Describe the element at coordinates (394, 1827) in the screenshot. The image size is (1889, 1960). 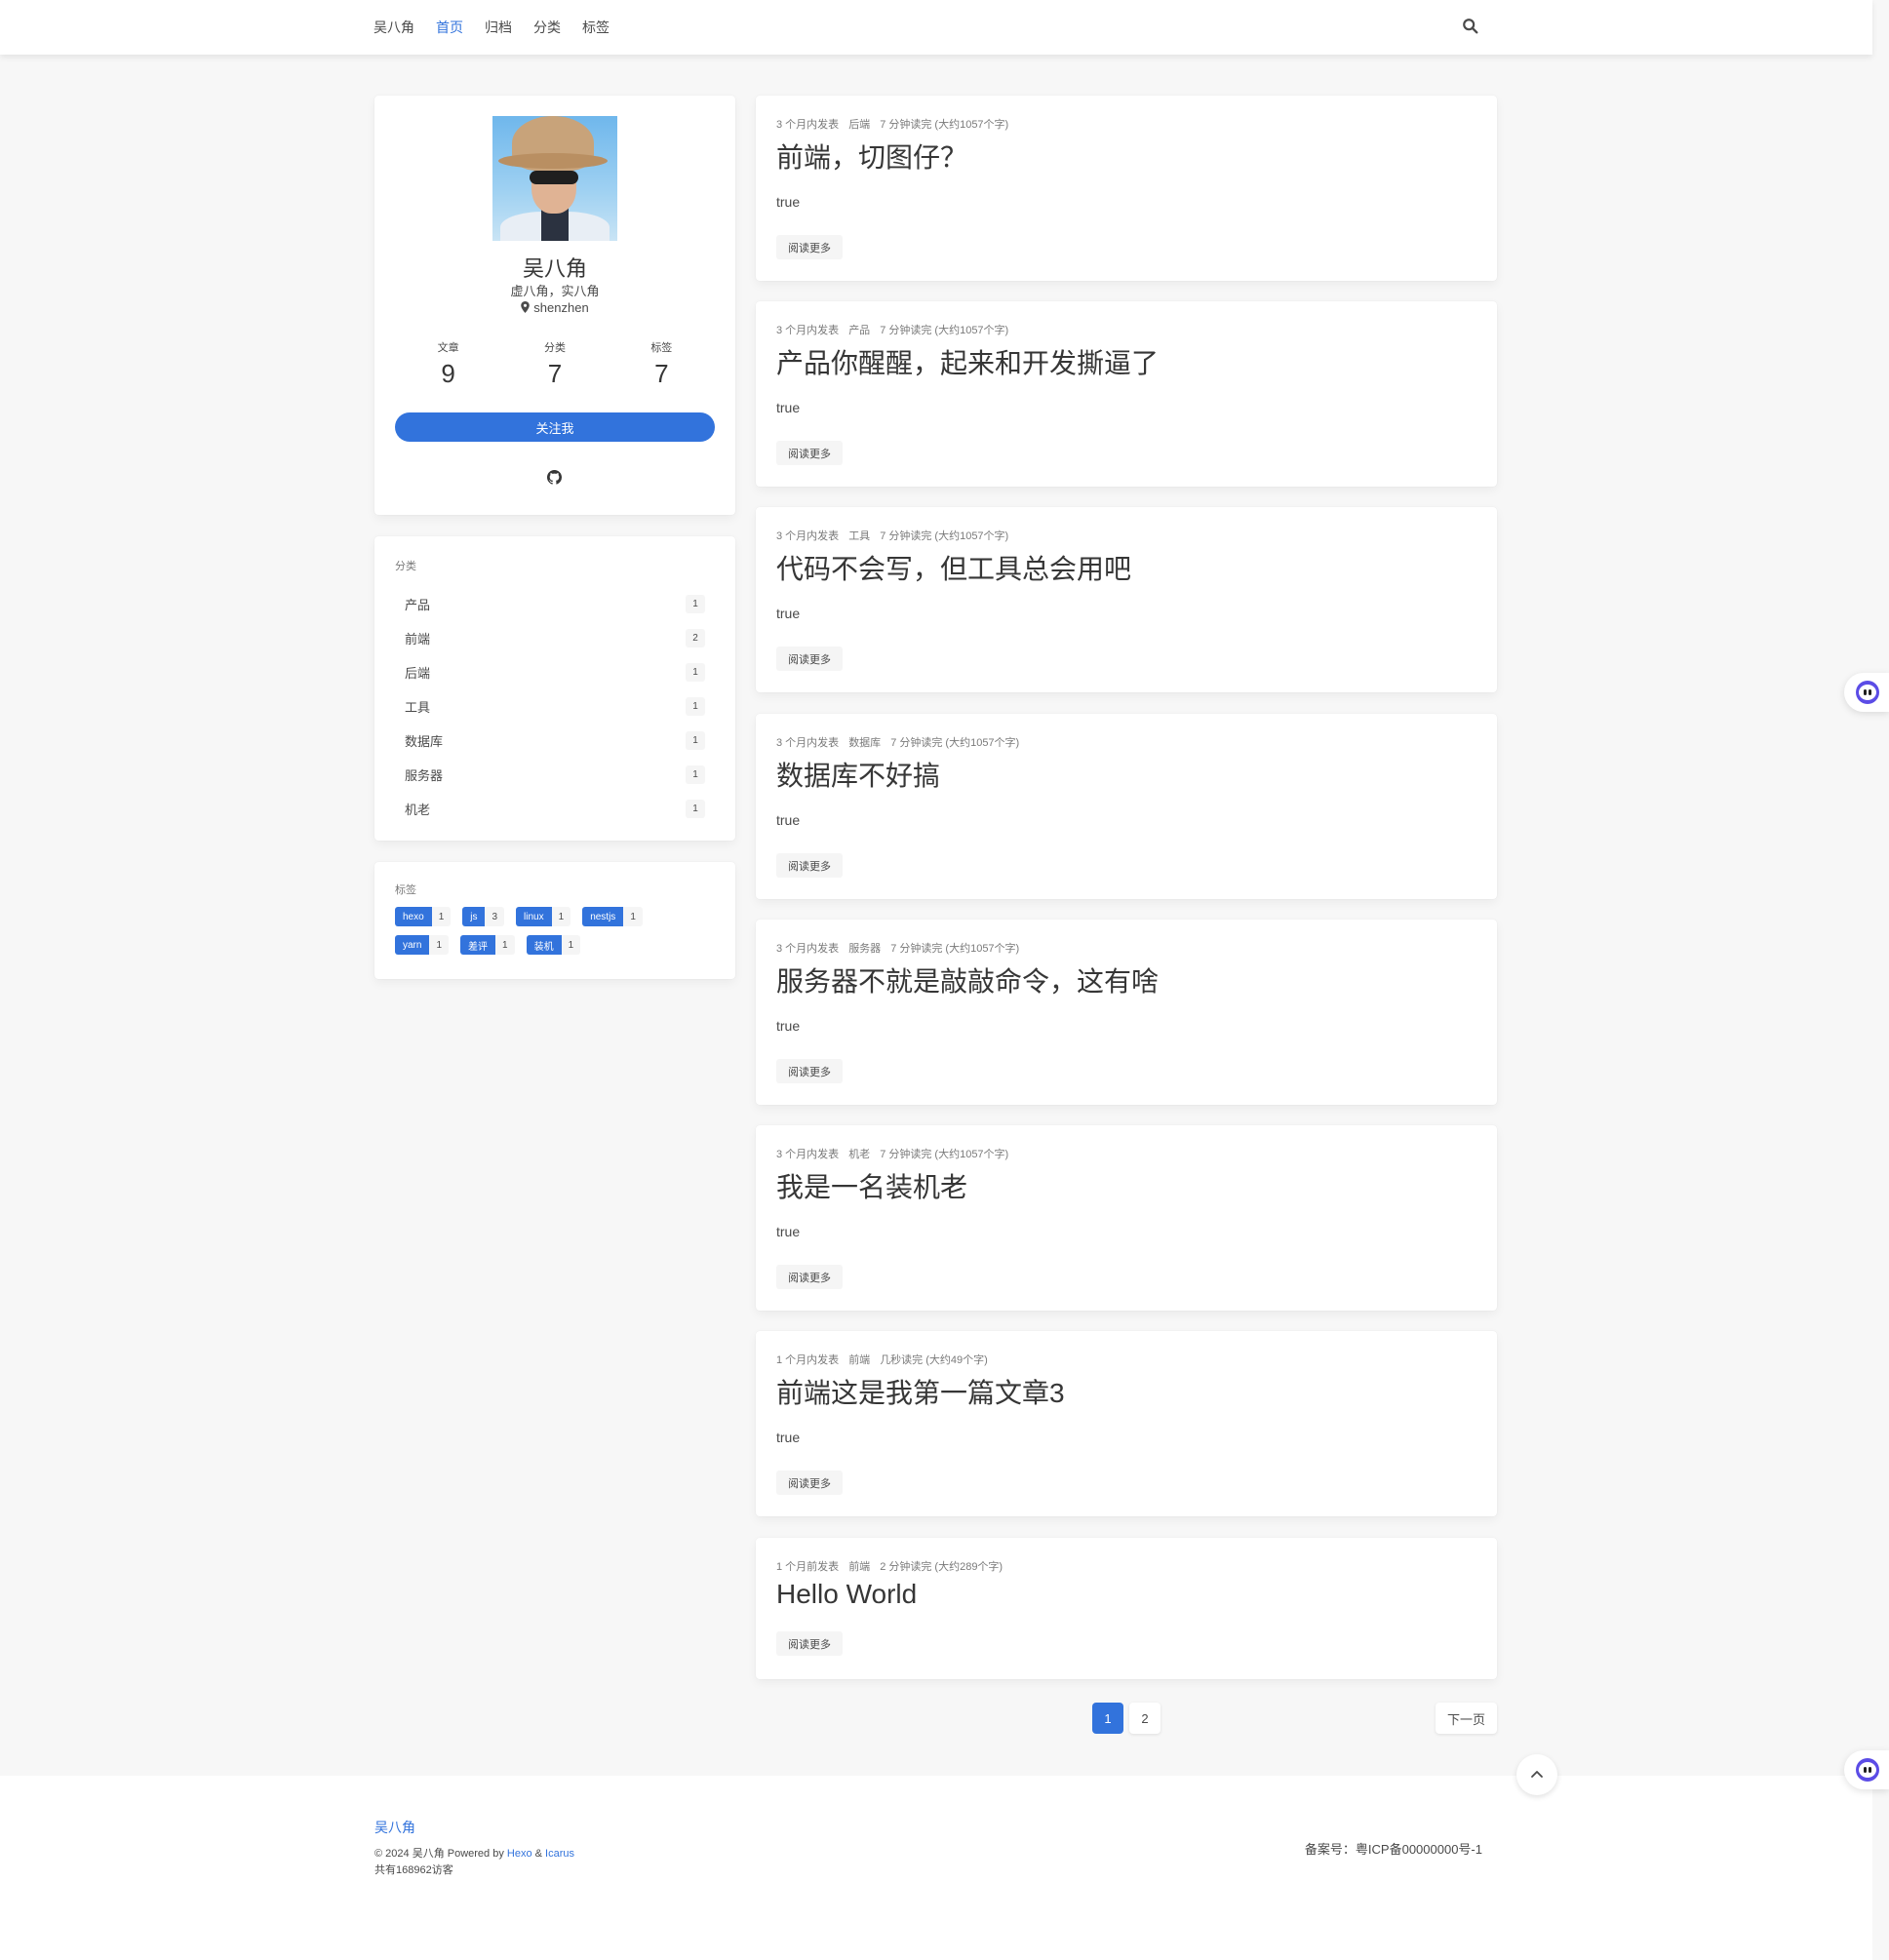
I see `footer-brand: 吴八角` at that location.